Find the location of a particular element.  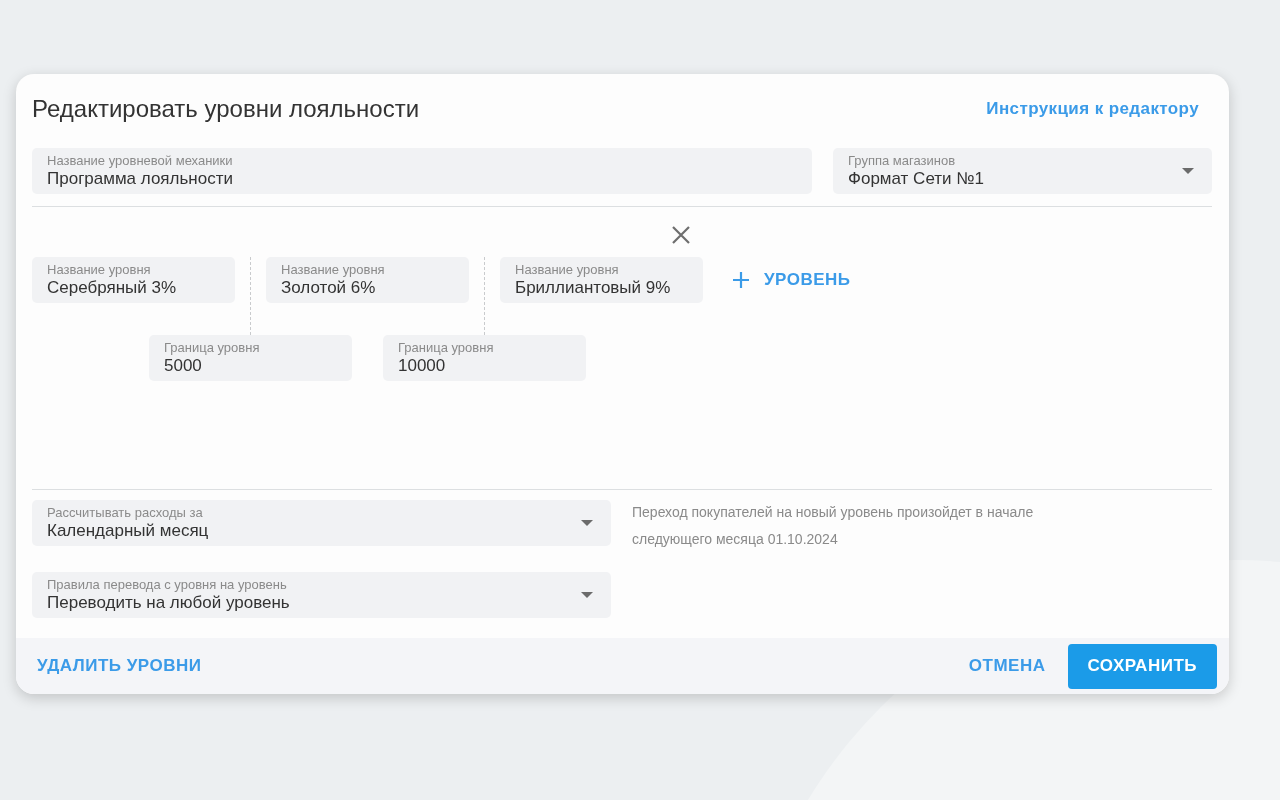

field-label: Название уровневой механики is located at coordinates (140, 160).